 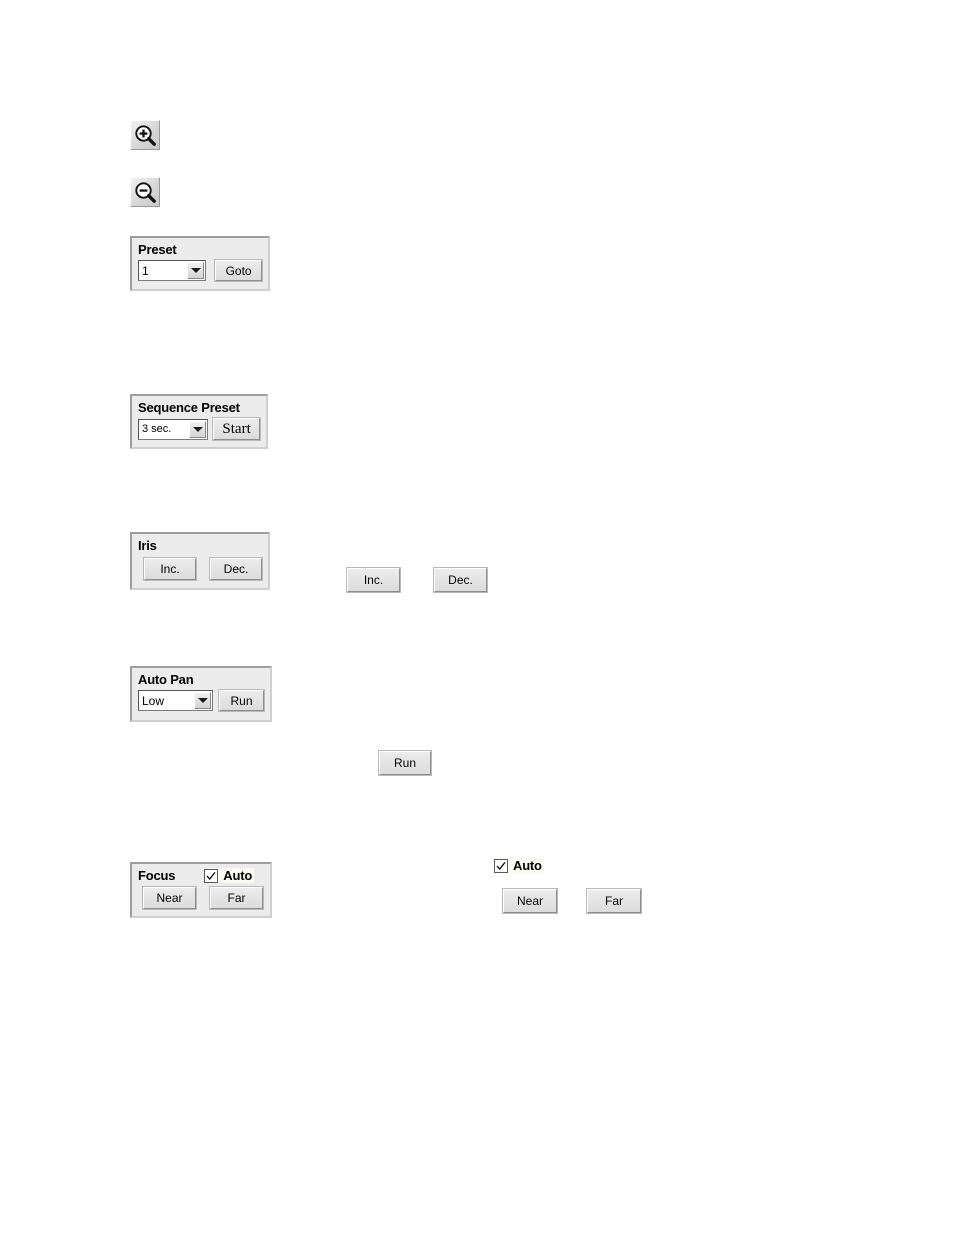 I want to click on sequence-preset-title: Sequence Preset, so click(x=189, y=407).